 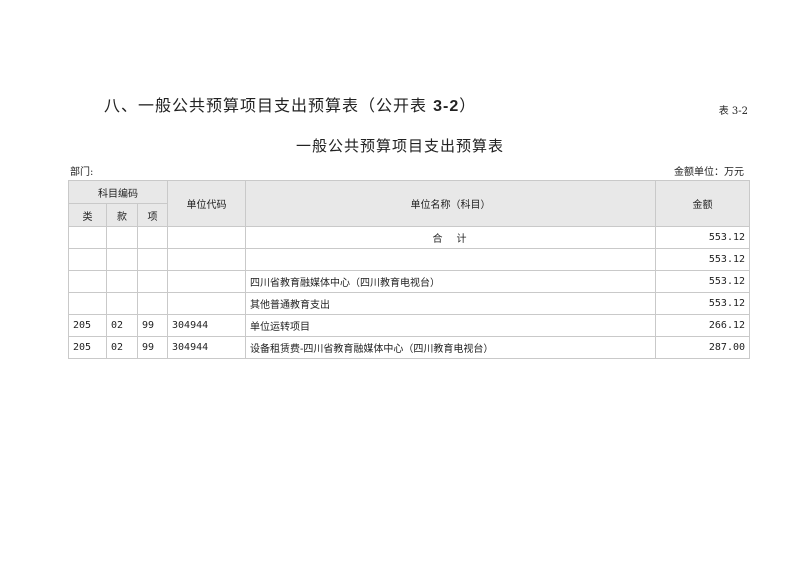 What do you see at coordinates (451, 237) in the screenshot?
I see `cell-total-label: 合 计` at bounding box center [451, 237].